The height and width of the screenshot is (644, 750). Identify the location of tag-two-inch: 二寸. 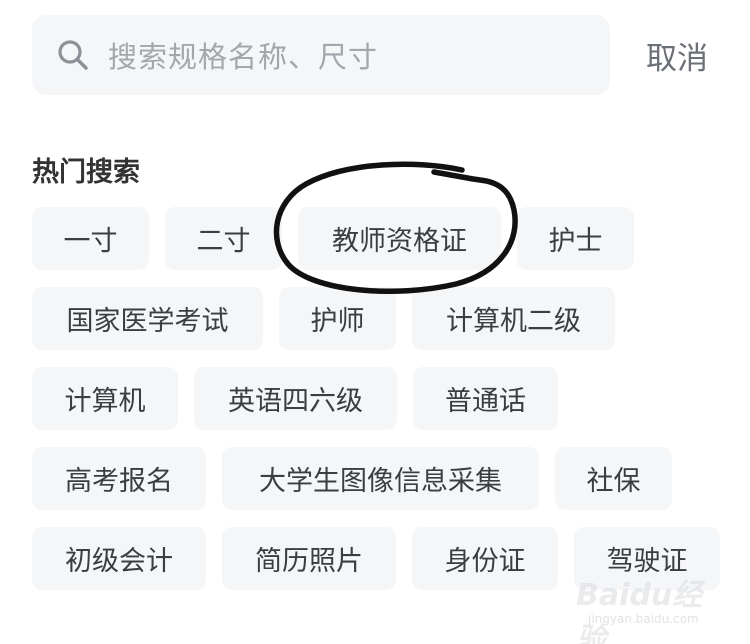
(223, 238).